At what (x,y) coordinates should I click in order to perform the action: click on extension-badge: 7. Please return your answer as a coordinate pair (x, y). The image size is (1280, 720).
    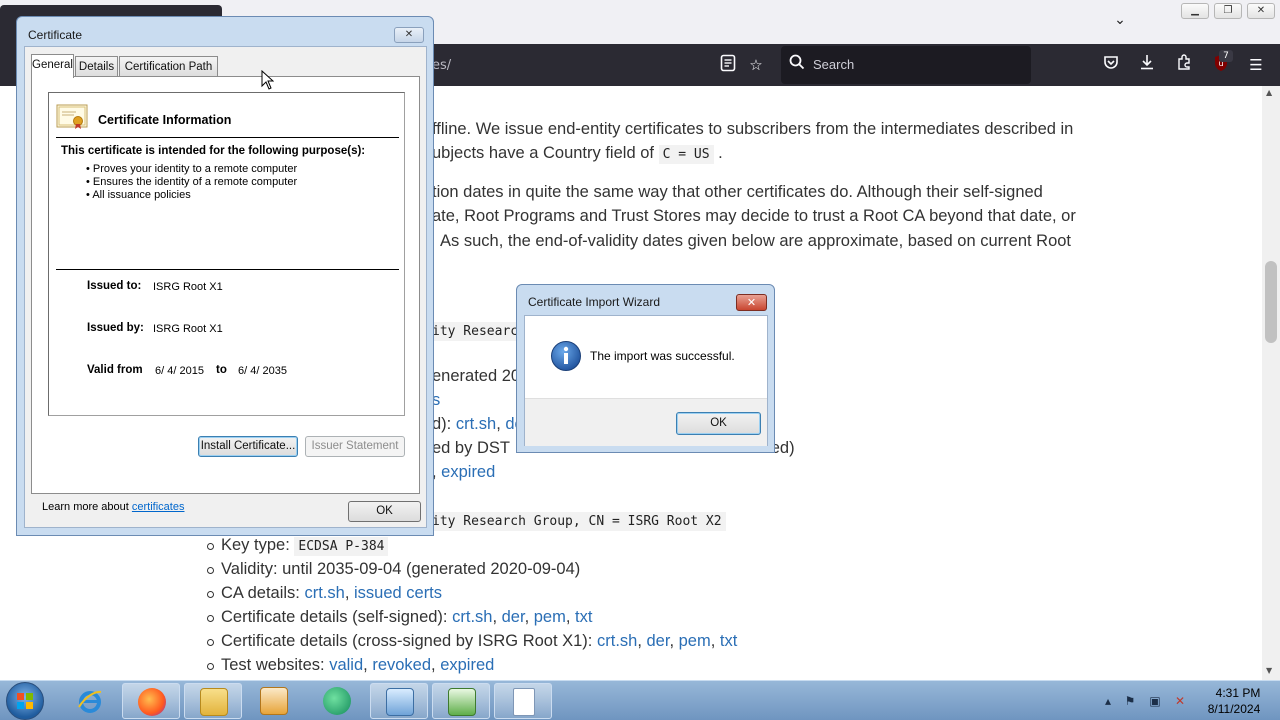
    Looking at the image, I should click on (1226, 56).